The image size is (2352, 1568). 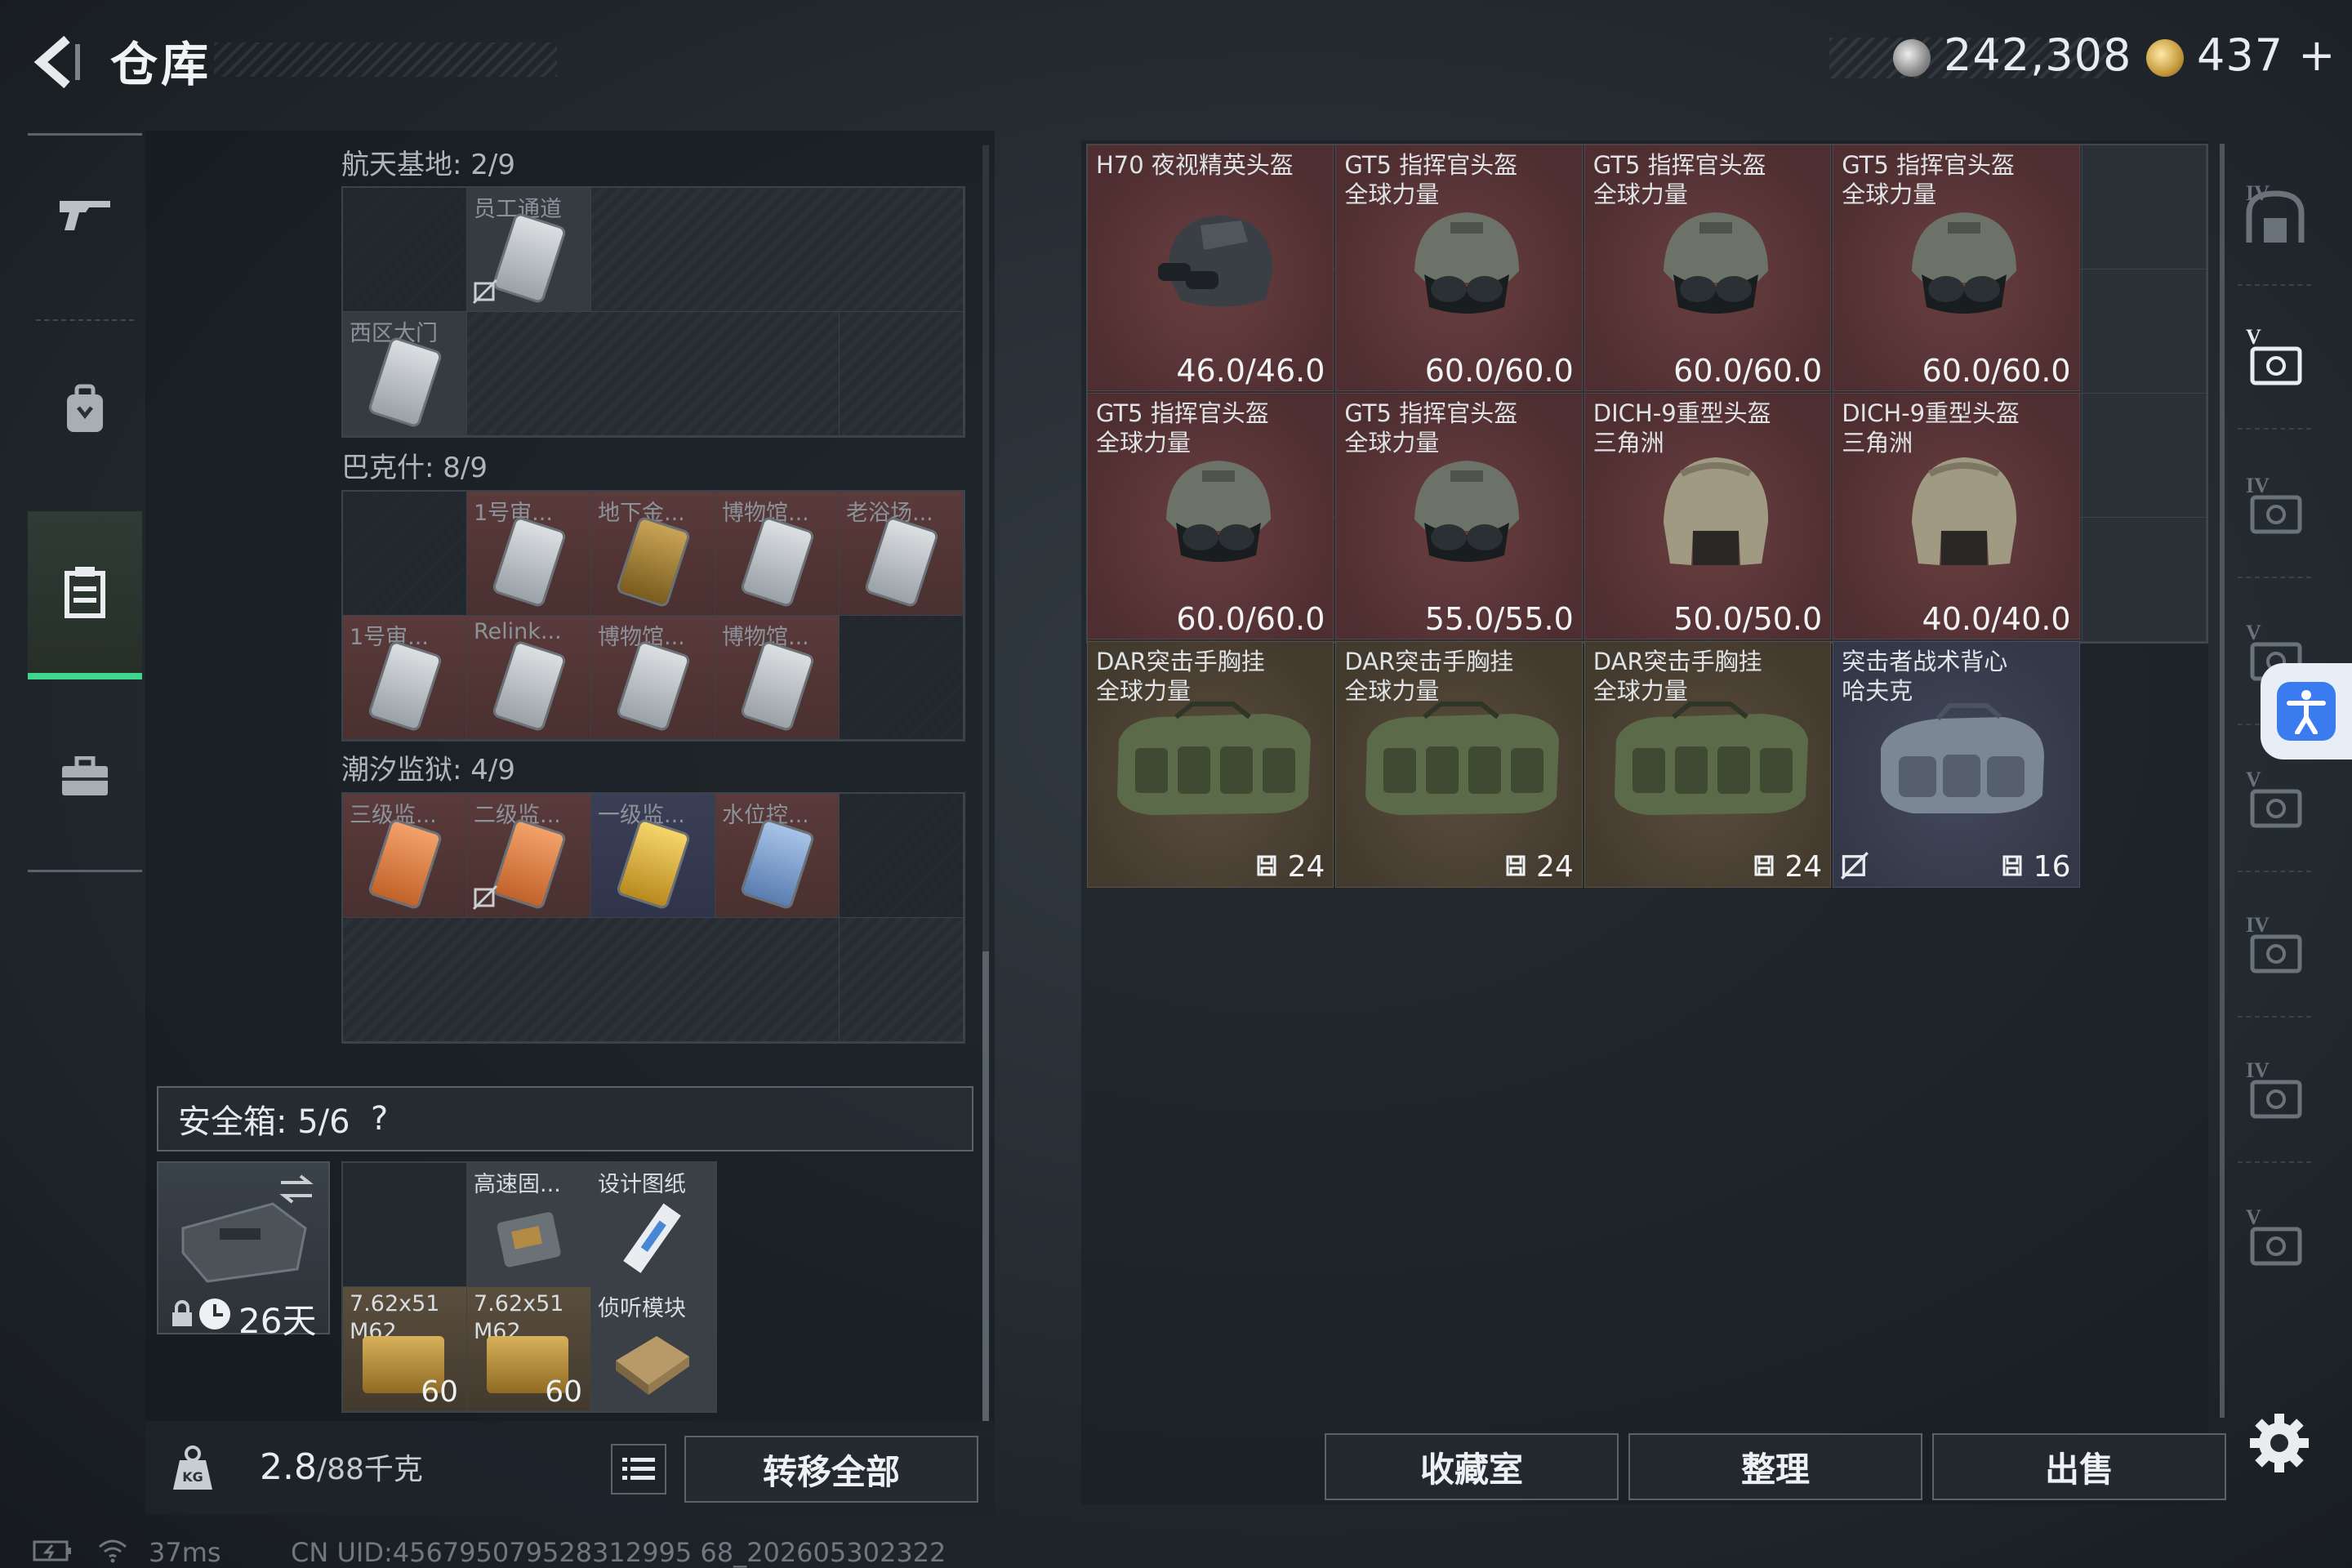 I want to click on left-scrollbar-thumb, so click(x=985, y=1186).